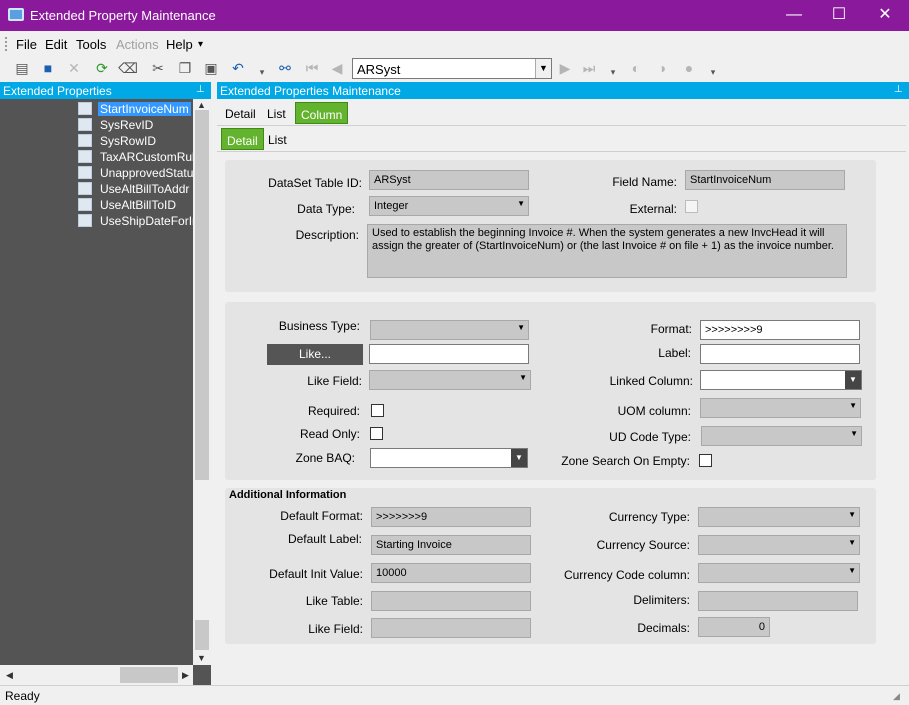 Image resolution: width=909 pixels, height=705 pixels. Describe the element at coordinates (48, 68) in the screenshot. I see `save-icon: ■` at that location.